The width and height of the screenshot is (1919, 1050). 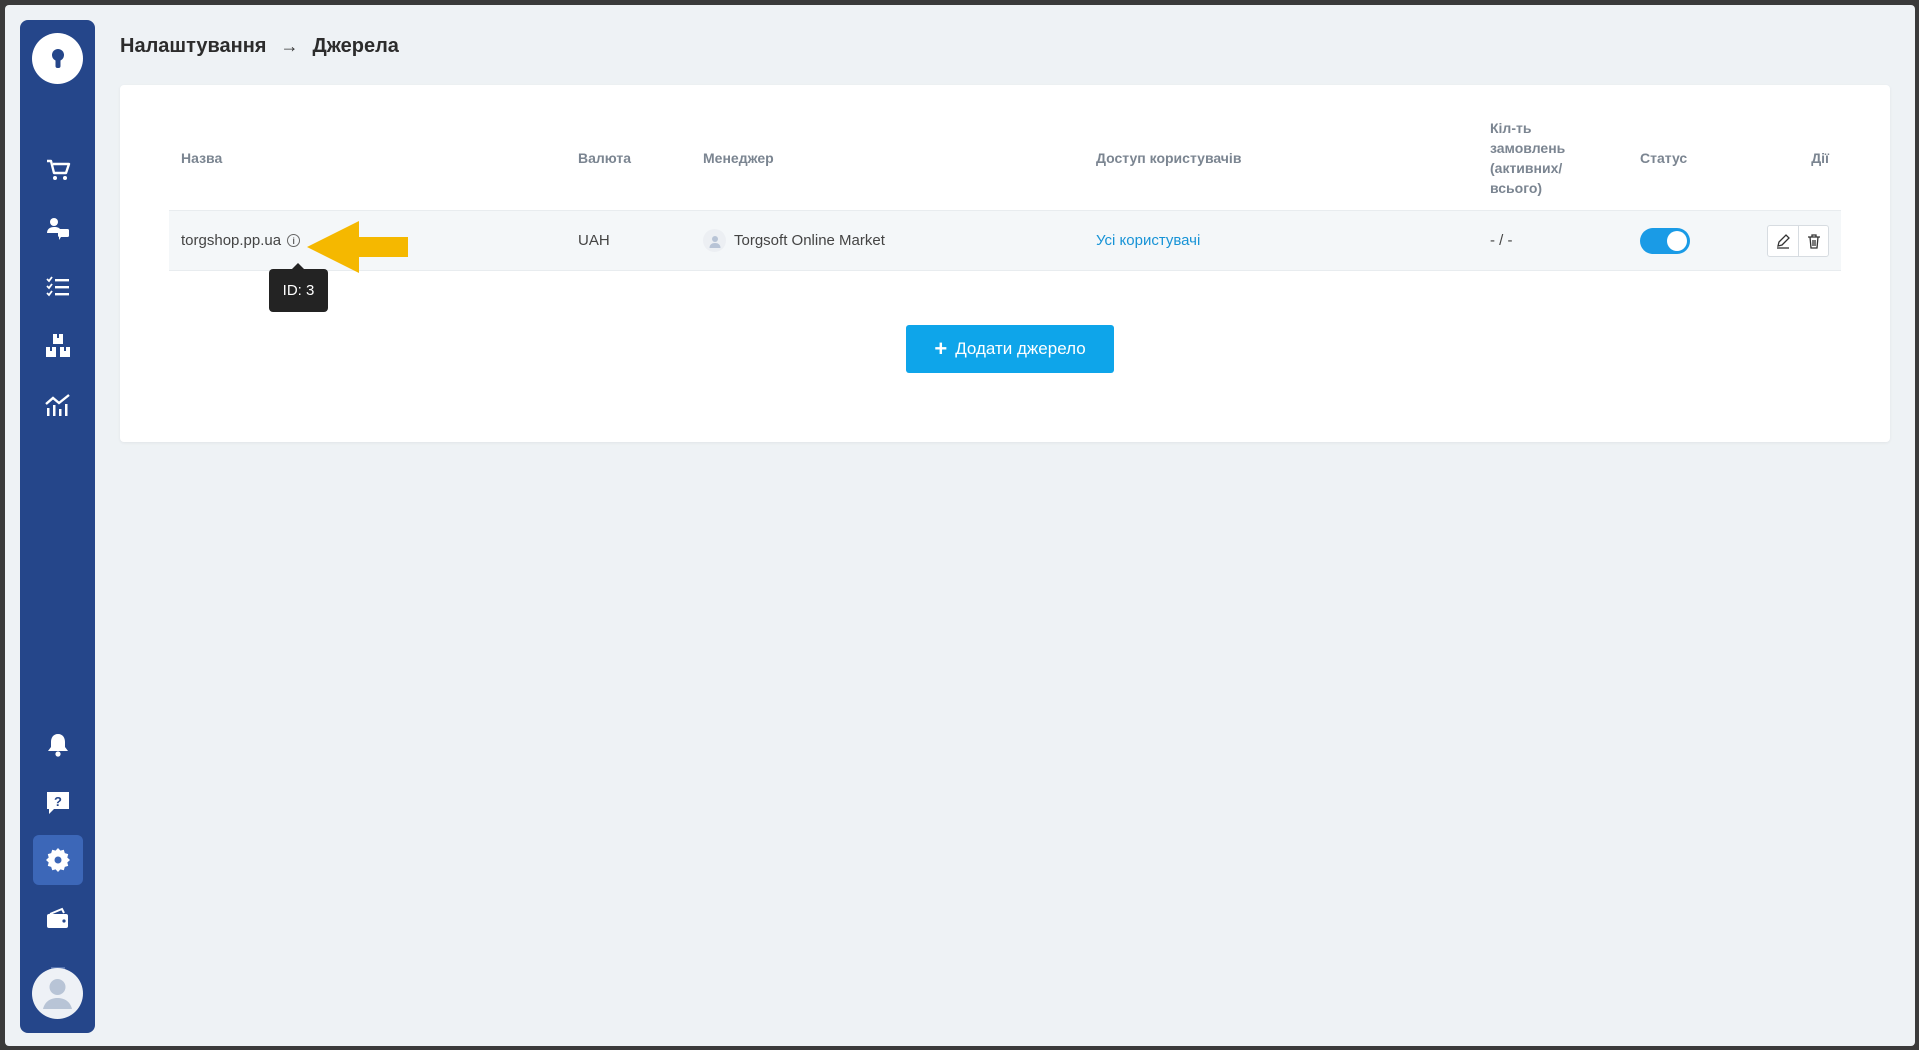 I want to click on source-name: torgshop.pp.ua, so click(x=231, y=240).